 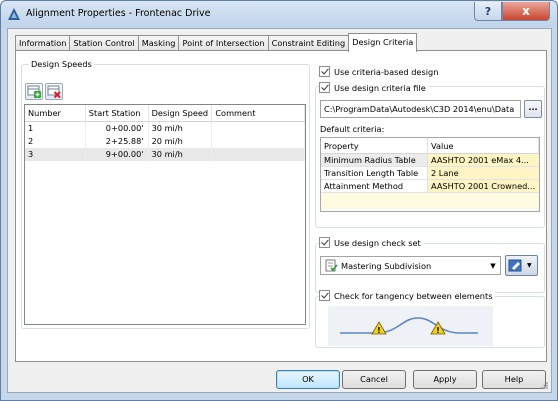 I want to click on tangency-illustration: ! !, so click(x=410, y=326).